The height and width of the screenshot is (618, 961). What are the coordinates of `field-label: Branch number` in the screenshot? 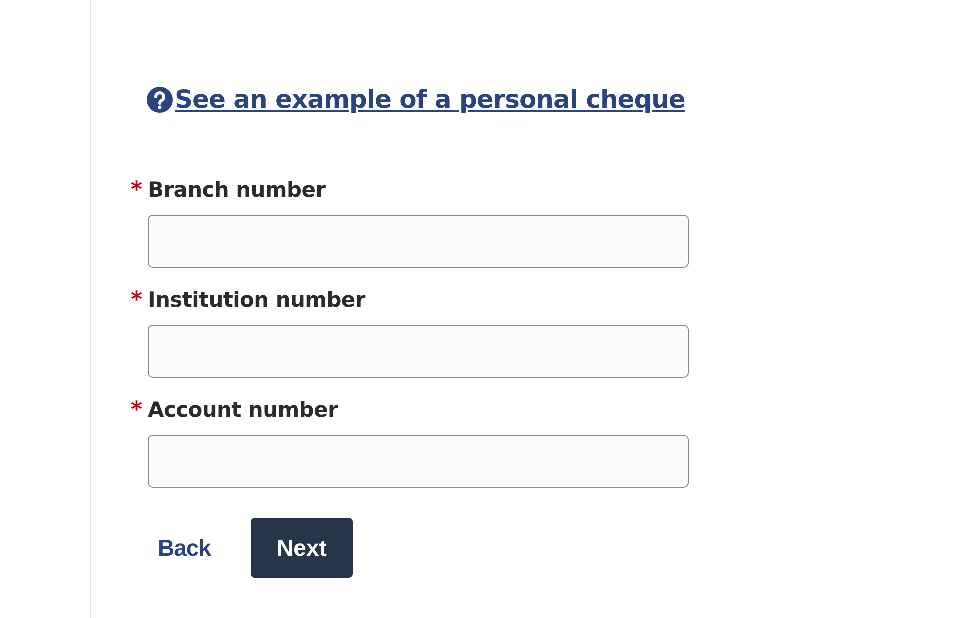 It's located at (237, 190).